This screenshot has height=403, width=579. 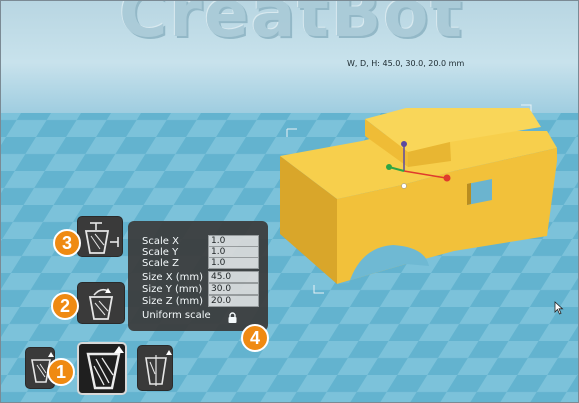 What do you see at coordinates (233, 289) in the screenshot?
I see `size-y-input: 30.0` at bounding box center [233, 289].